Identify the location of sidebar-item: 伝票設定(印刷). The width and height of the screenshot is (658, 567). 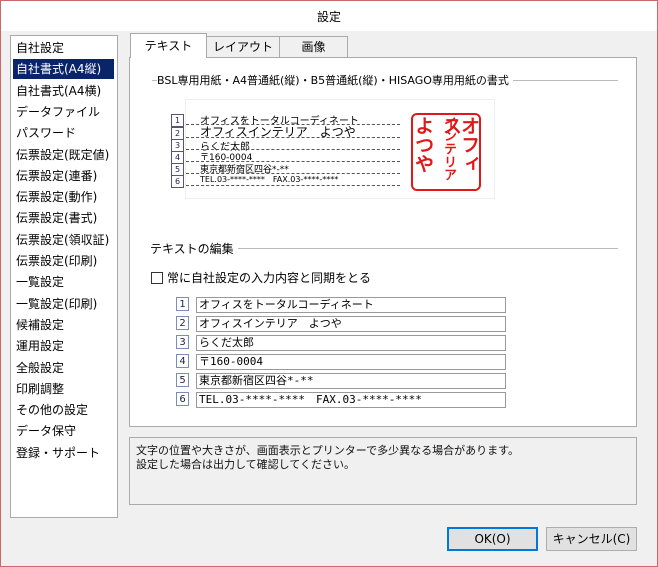
(63, 261).